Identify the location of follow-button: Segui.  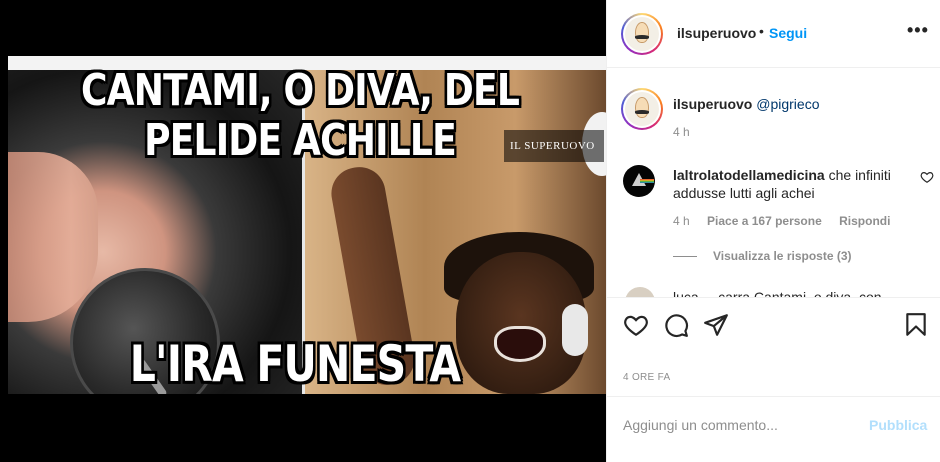
(788, 33).